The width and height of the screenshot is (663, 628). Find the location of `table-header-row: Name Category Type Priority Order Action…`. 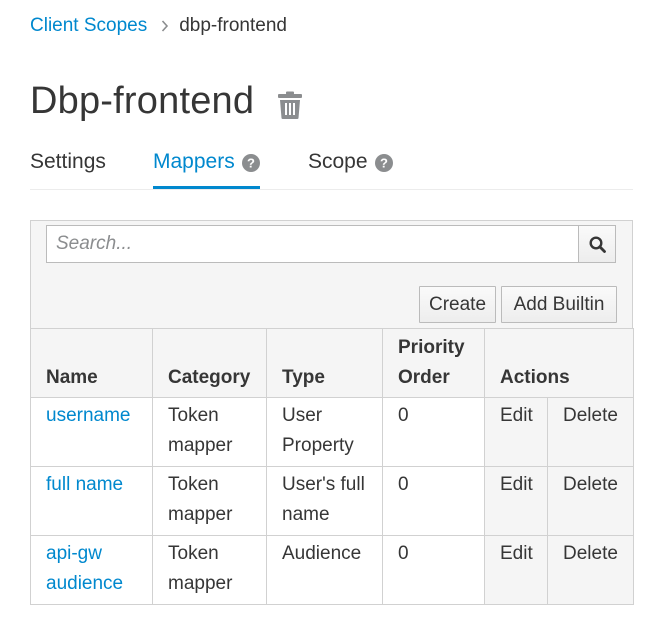

table-header-row: Name Category Type Priority Order Action… is located at coordinates (332, 363).